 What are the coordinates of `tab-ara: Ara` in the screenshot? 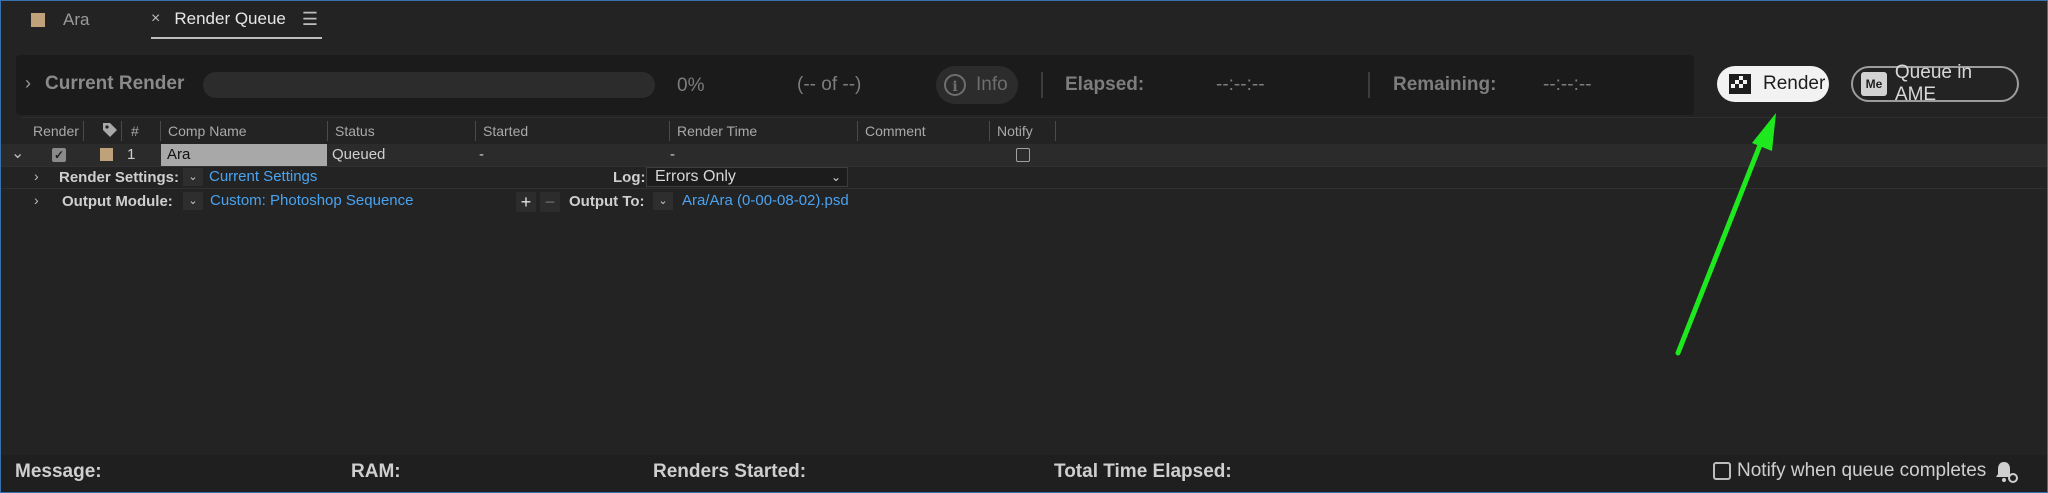 It's located at (60, 20).